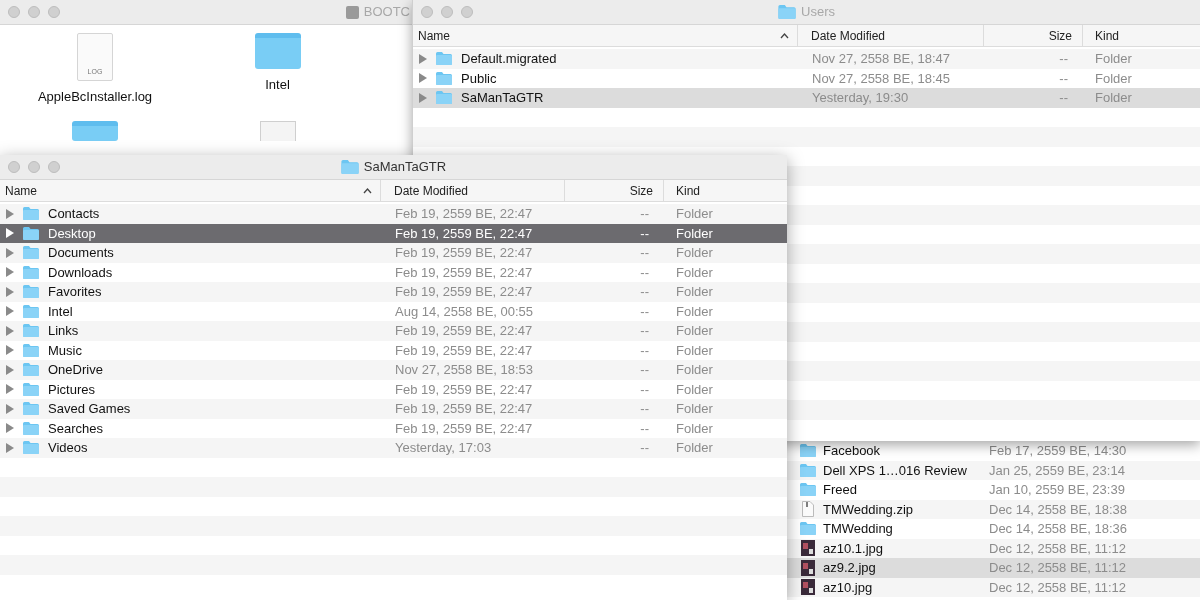  What do you see at coordinates (1057, 490) in the screenshot?
I see `date-modified: Jan 10, 2559 BE, 23:39` at bounding box center [1057, 490].